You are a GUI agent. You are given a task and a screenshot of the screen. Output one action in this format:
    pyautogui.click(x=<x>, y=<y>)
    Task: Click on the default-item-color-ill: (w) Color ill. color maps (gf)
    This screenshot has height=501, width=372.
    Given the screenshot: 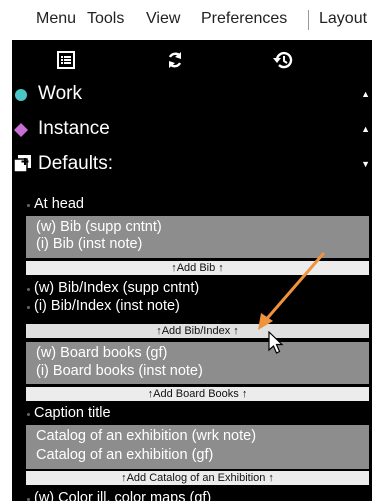 What is the action you would take?
    pyautogui.click(x=118, y=495)
    